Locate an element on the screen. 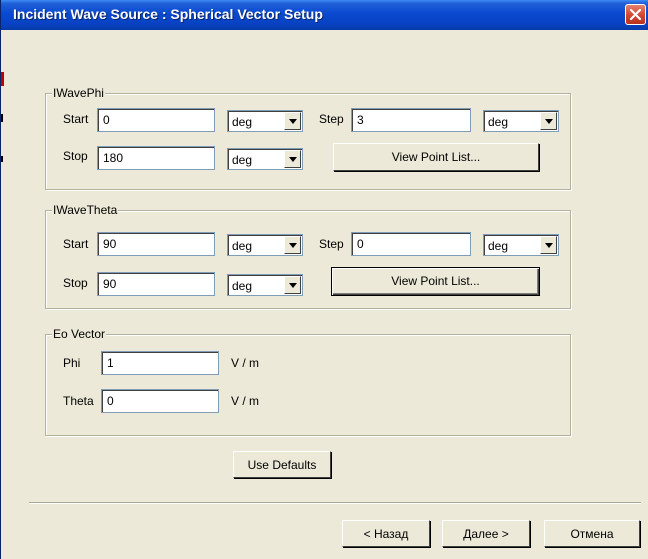  phi-start-unit-value: deg is located at coordinates (242, 122).